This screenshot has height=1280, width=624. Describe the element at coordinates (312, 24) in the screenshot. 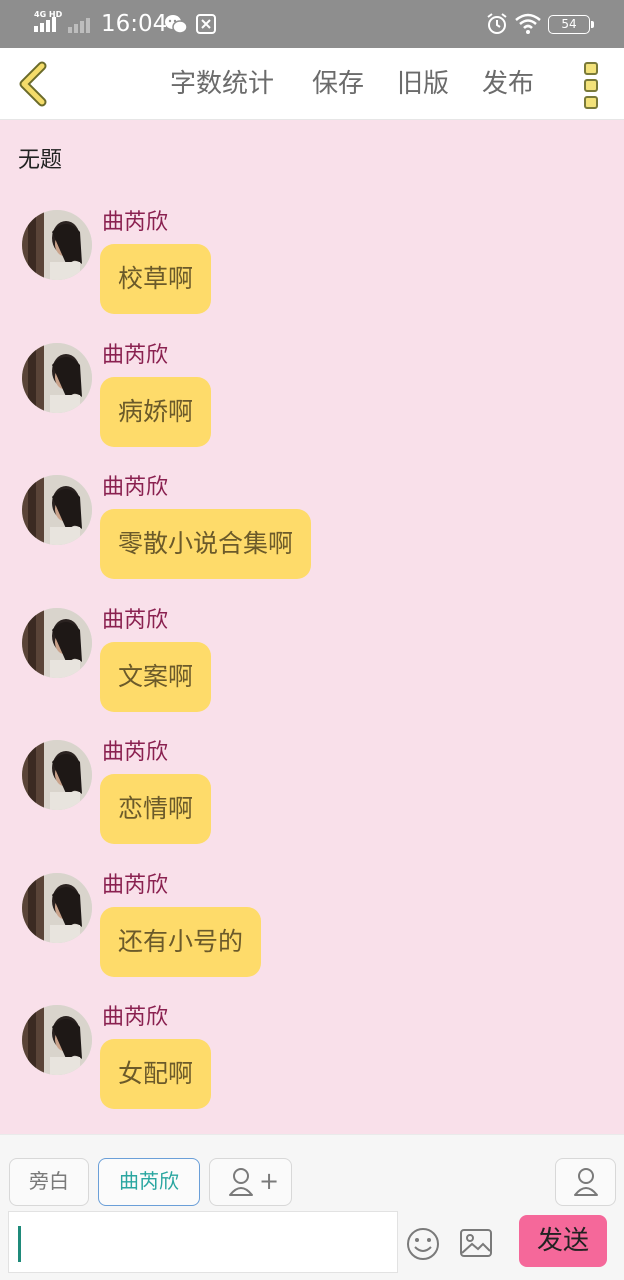

I see `status-bar: 4G HD 16:04 54` at that location.